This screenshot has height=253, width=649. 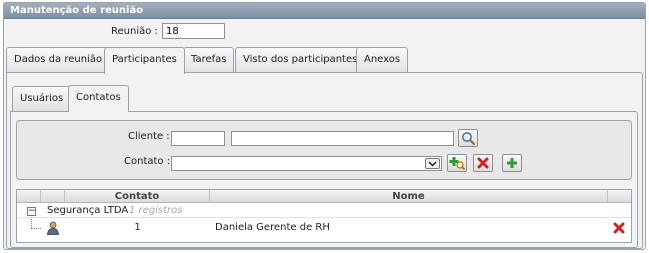 I want to click on cell-contato: 1, so click(x=137, y=227).